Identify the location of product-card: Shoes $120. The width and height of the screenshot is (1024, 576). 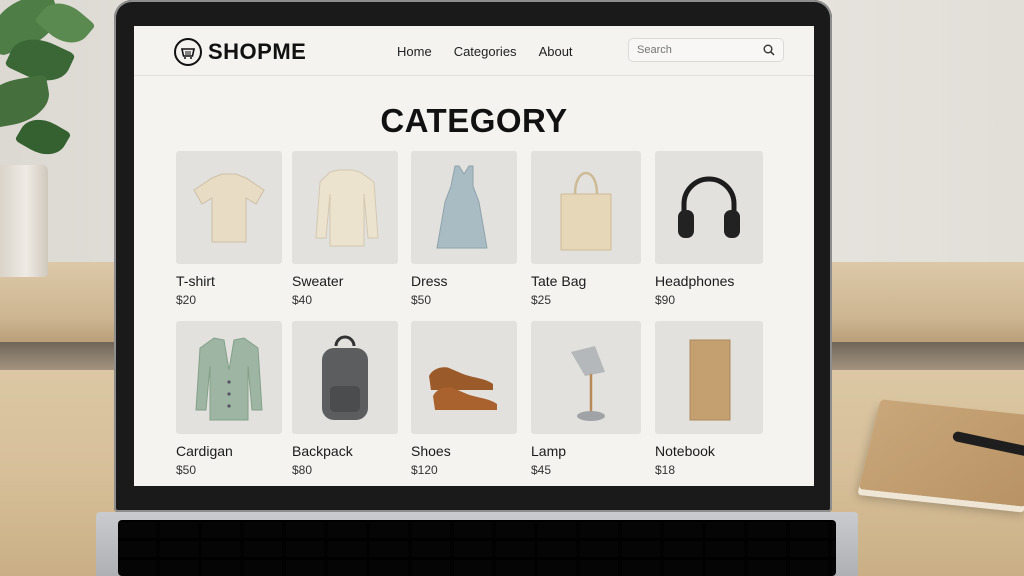
(464, 399).